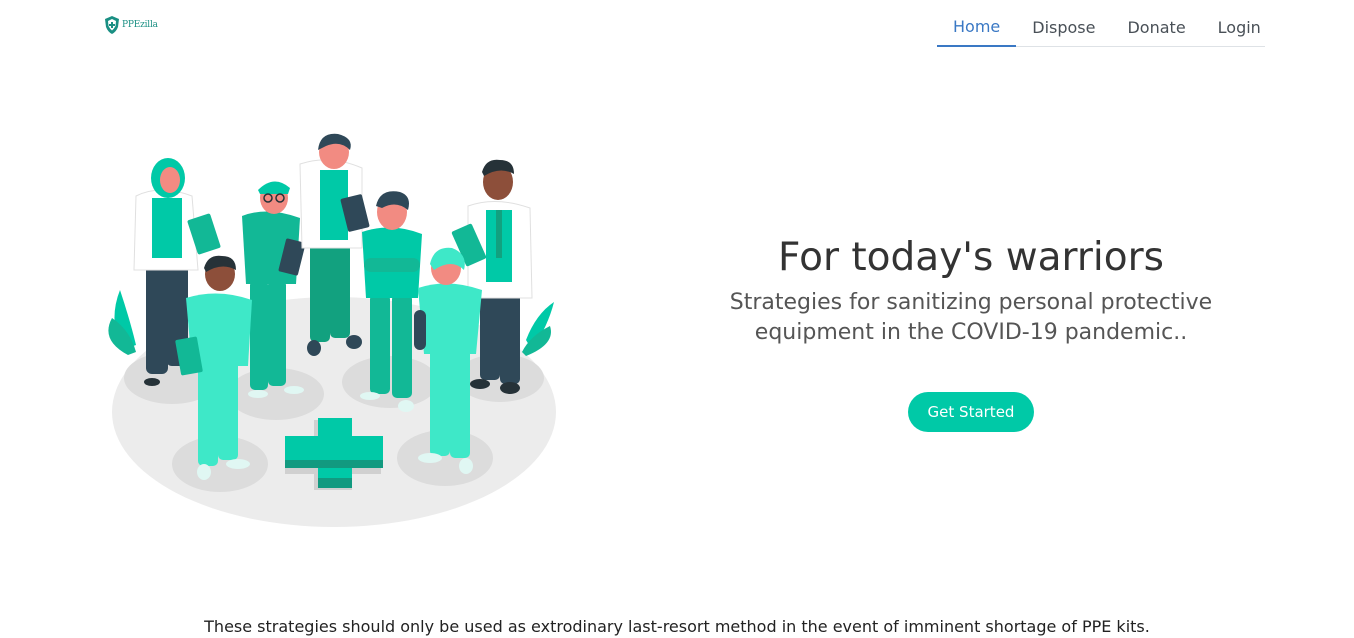 The width and height of the screenshot is (1354, 638). What do you see at coordinates (971, 257) in the screenshot?
I see `hero-title: For today's warriors` at bounding box center [971, 257].